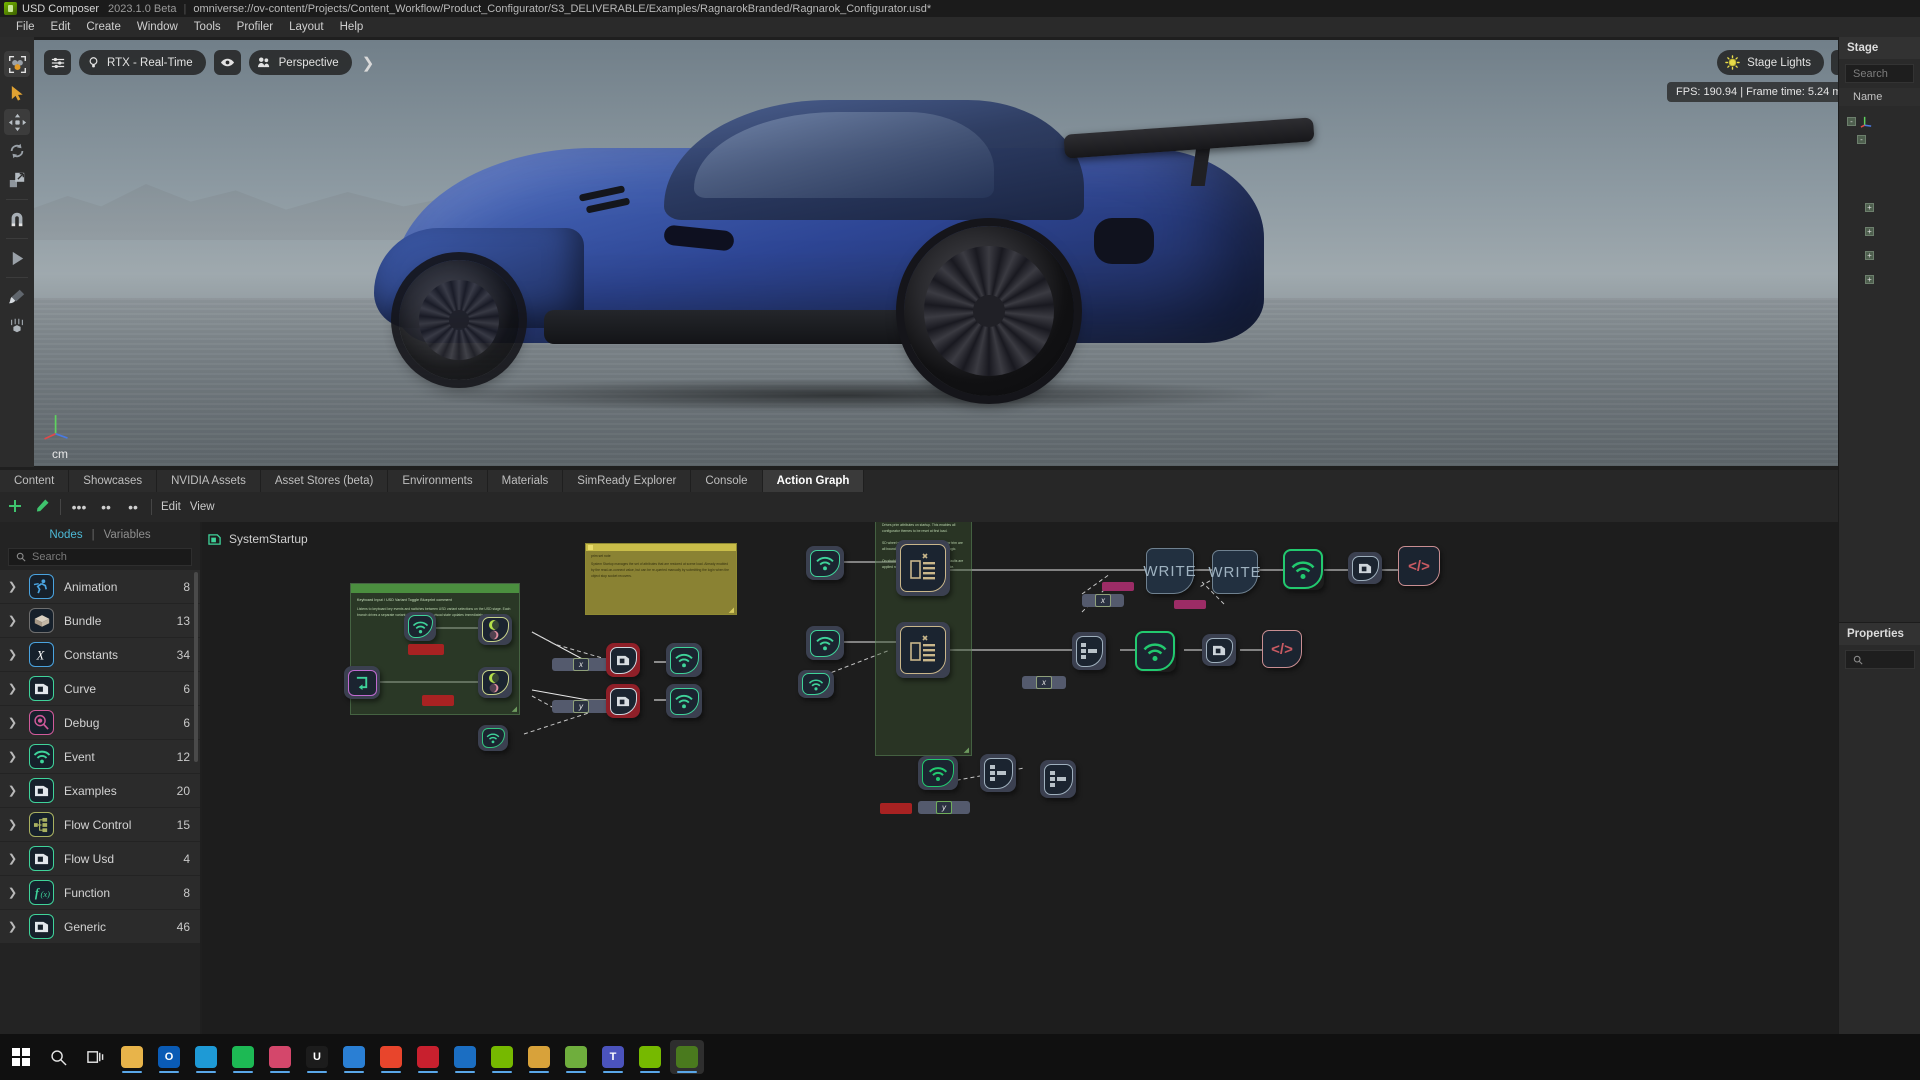 The height and width of the screenshot is (1080, 1920). I want to click on plus-icon, so click(15, 507).